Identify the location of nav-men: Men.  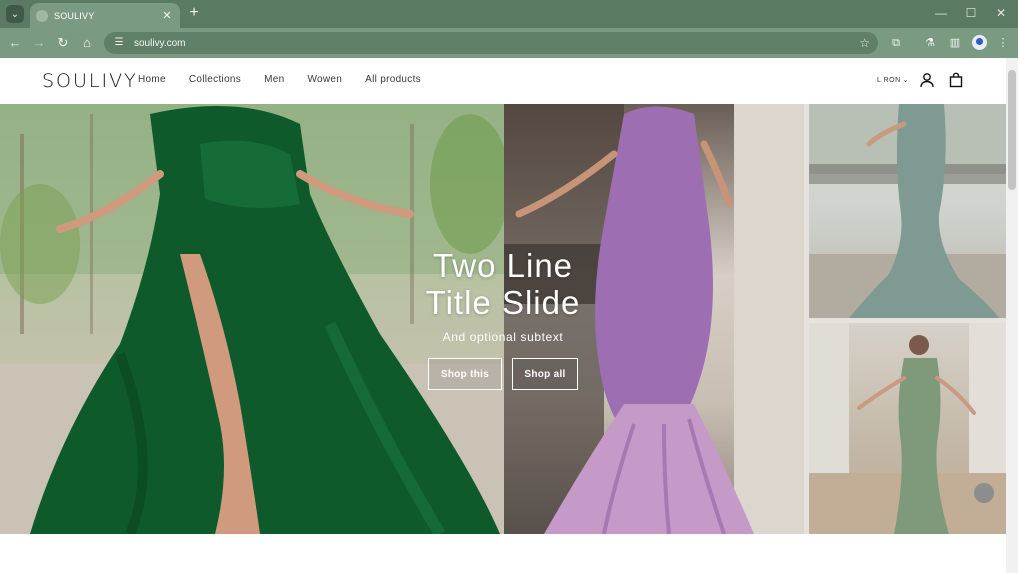
(274, 79).